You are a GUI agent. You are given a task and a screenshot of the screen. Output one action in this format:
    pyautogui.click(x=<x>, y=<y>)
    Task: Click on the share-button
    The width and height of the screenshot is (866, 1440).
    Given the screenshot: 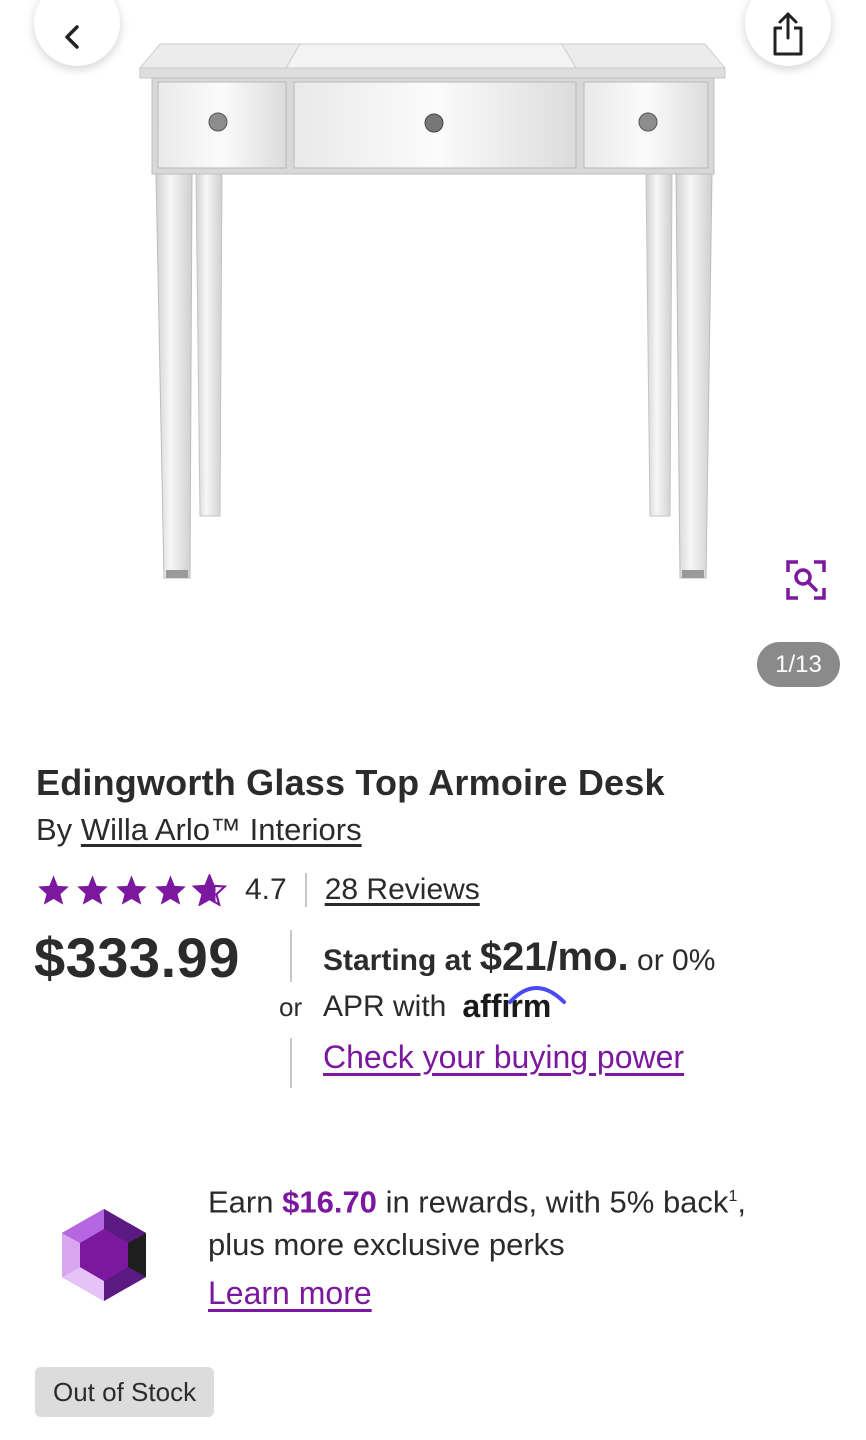 What is the action you would take?
    pyautogui.click(x=788, y=33)
    